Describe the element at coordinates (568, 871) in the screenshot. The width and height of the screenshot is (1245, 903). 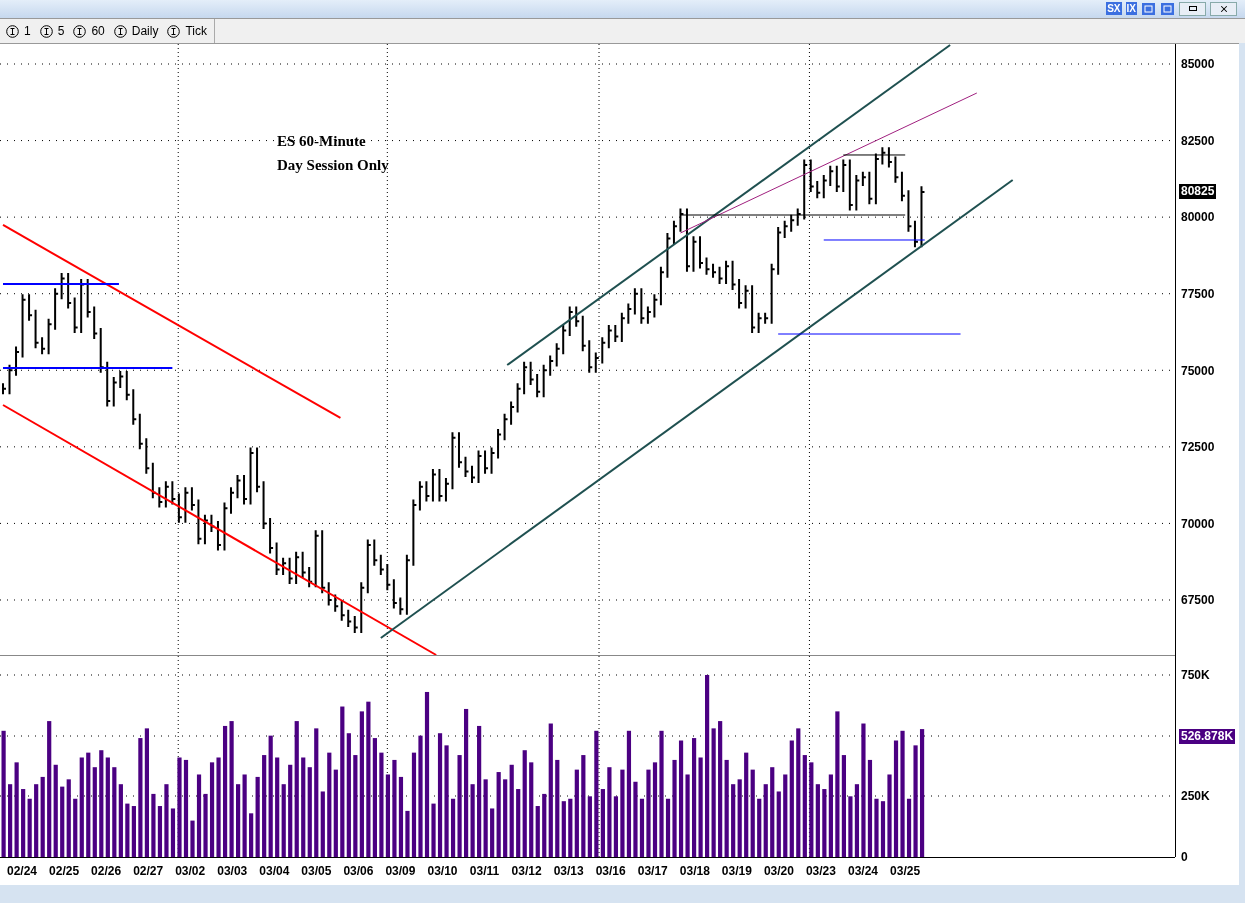
I see `date-label: 03/13` at that location.